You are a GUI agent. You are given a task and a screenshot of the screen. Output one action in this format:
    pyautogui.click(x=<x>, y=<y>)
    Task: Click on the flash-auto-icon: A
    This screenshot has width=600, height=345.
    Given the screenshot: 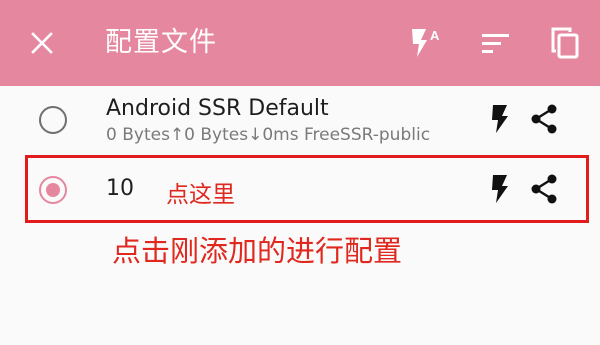 What is the action you would take?
    pyautogui.click(x=426, y=43)
    